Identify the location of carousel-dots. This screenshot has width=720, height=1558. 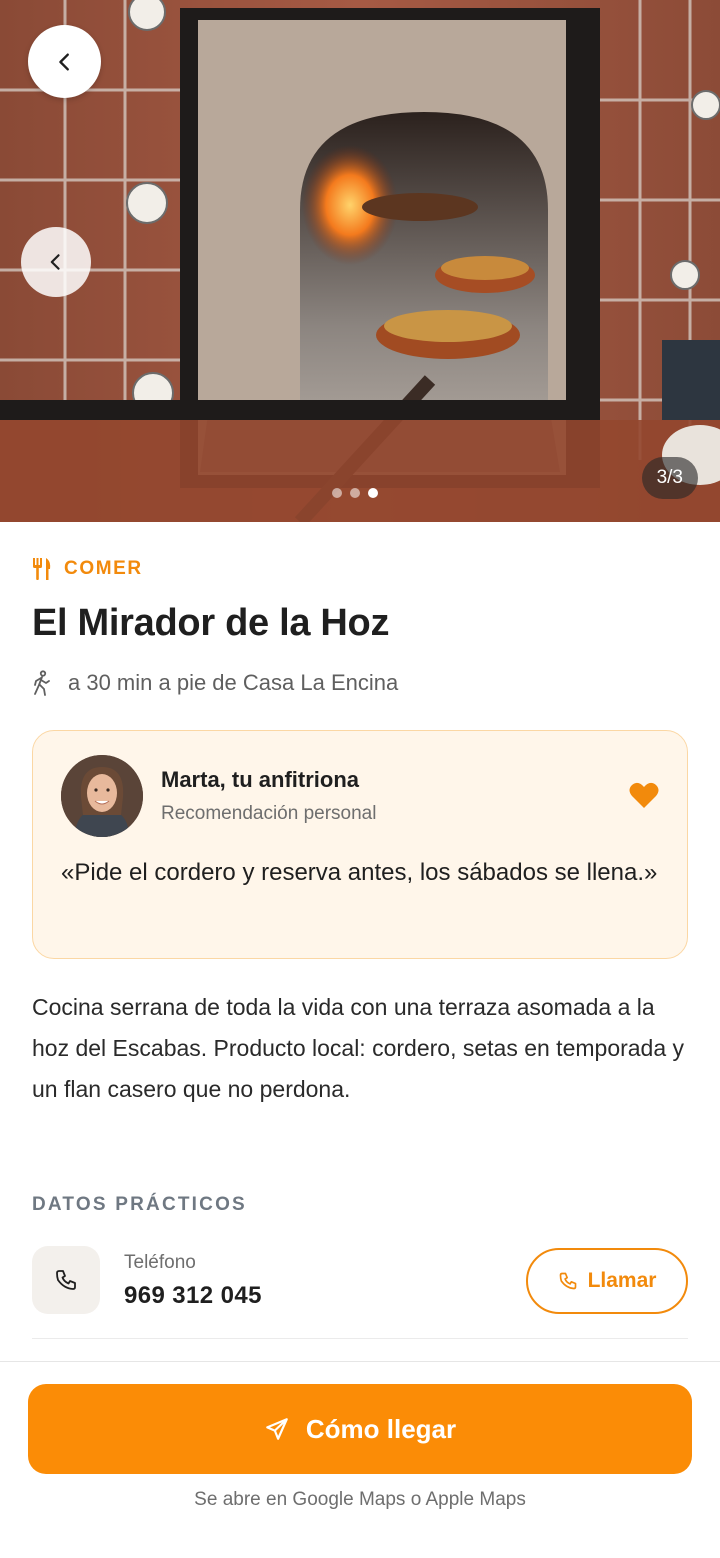
(355, 493).